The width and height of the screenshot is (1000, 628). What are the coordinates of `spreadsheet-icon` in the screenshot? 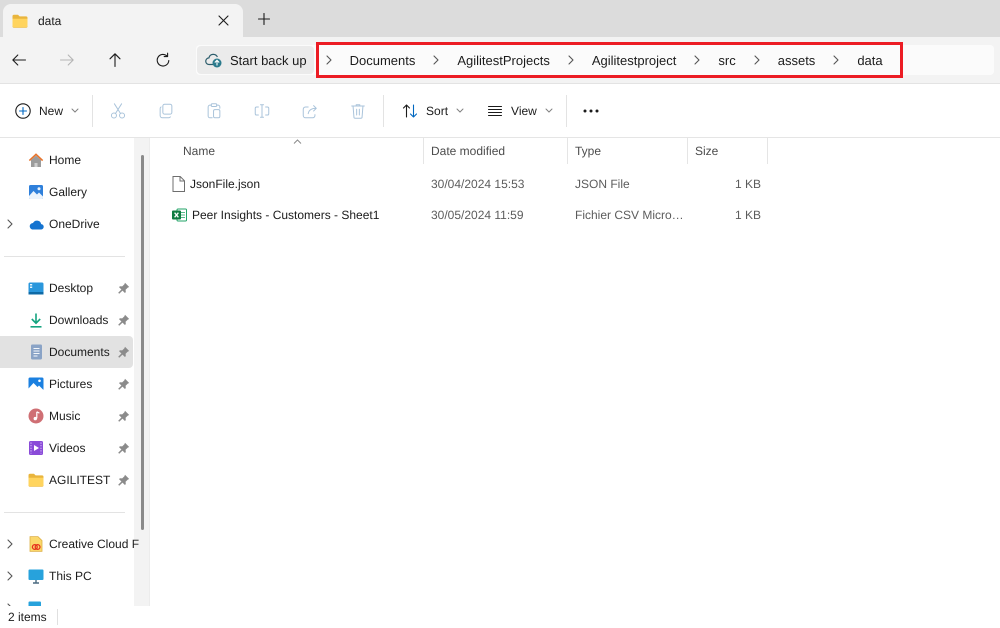 It's located at (179, 215).